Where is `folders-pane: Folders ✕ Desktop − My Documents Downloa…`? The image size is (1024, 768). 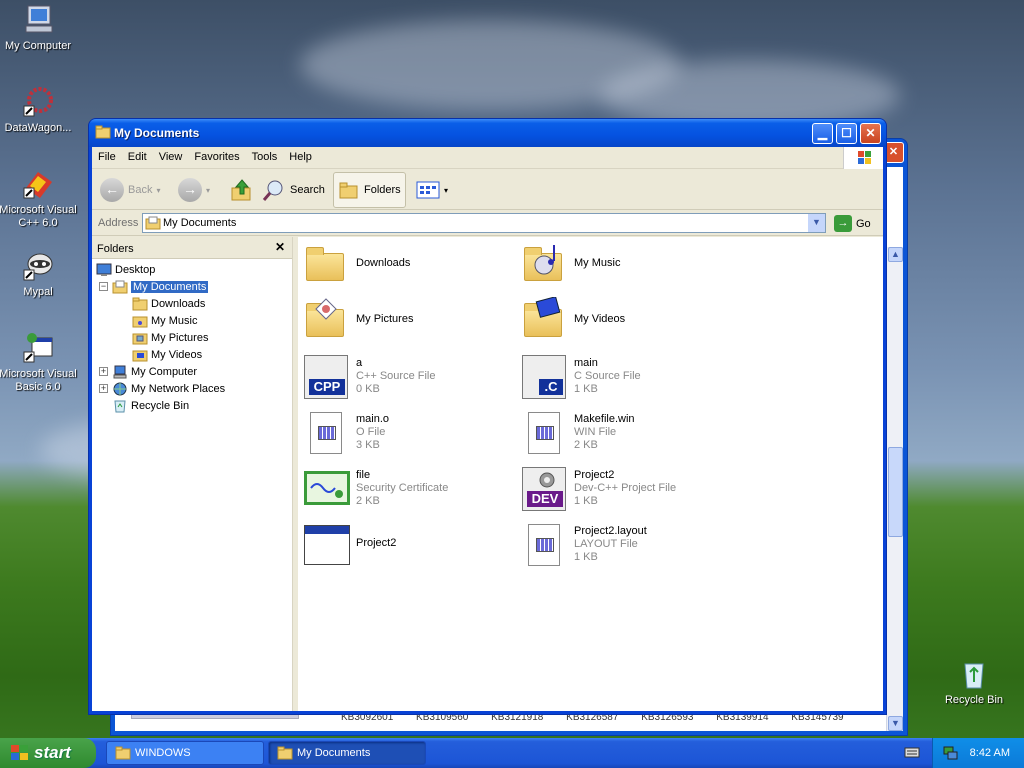 folders-pane: Folders ✕ Desktop − My Documents Downloa… is located at coordinates (192, 474).